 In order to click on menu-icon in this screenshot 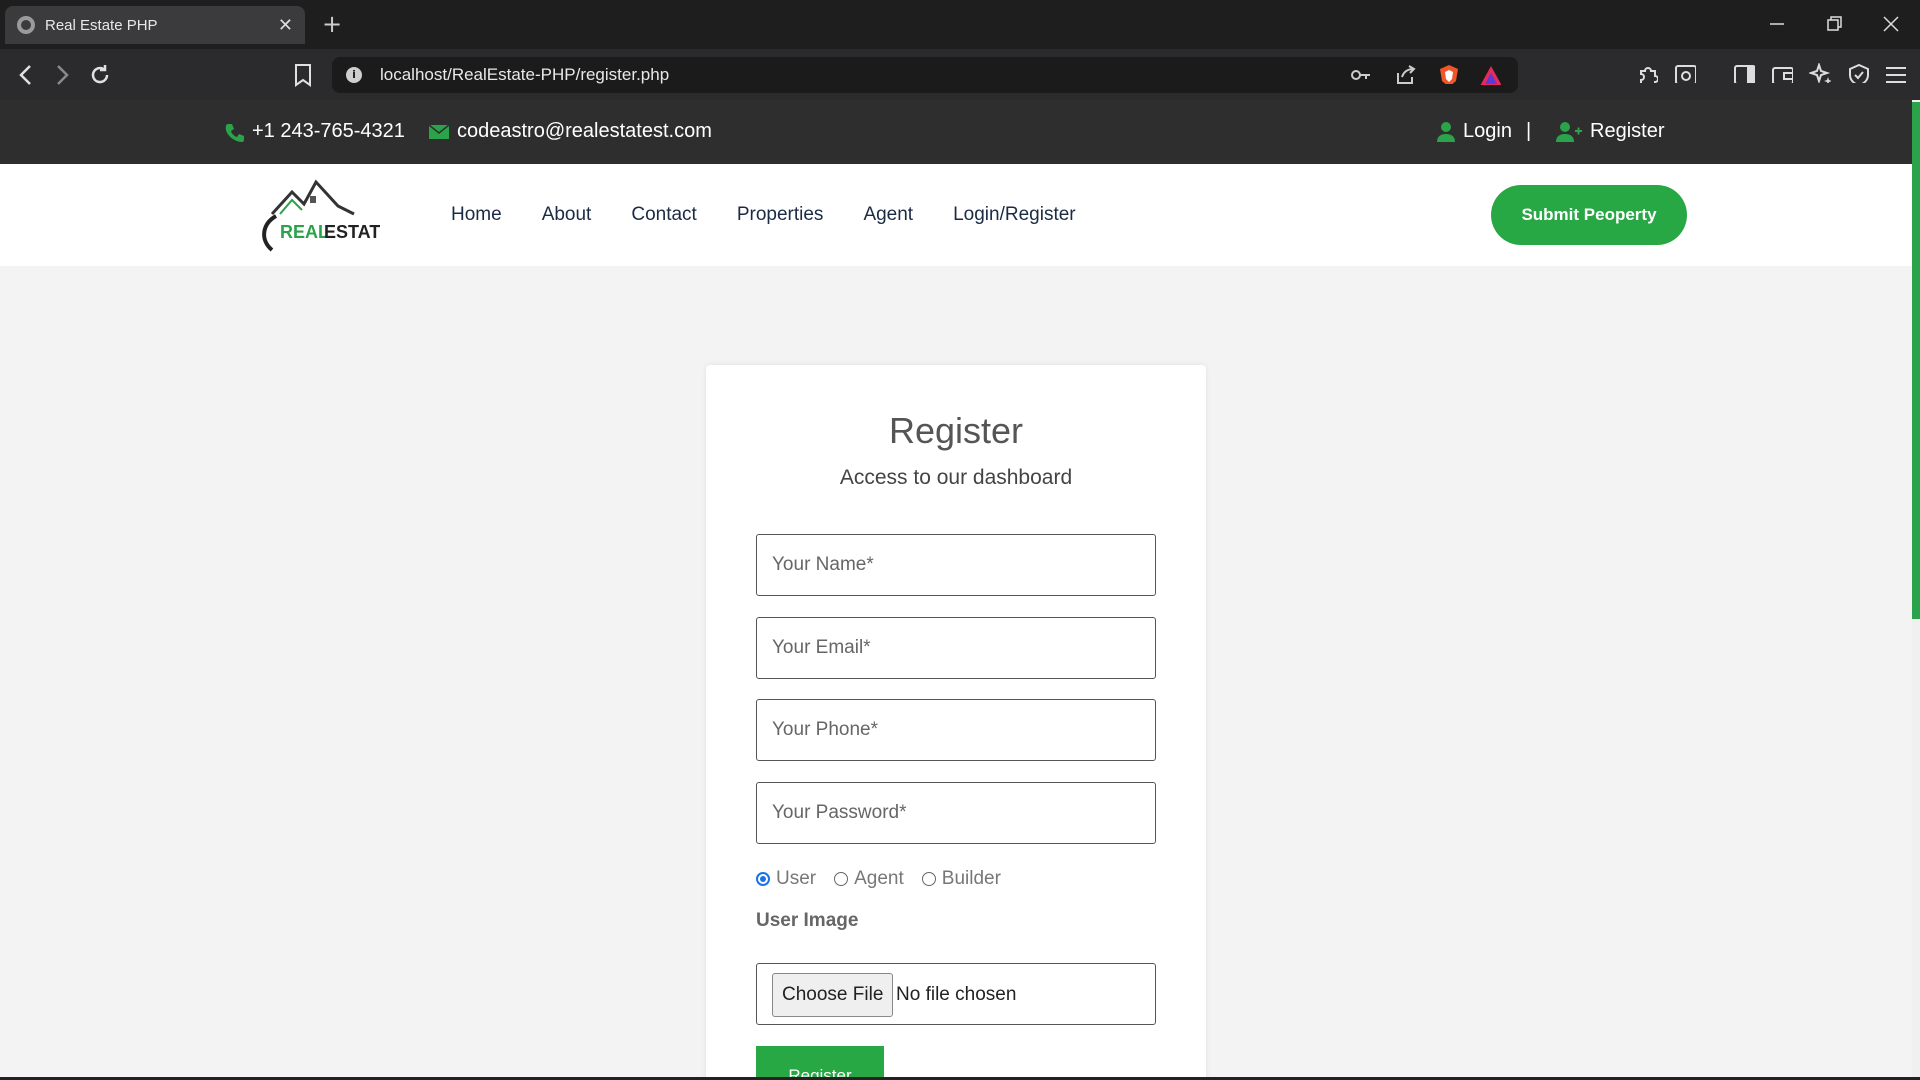, I will do `click(1895, 74)`.